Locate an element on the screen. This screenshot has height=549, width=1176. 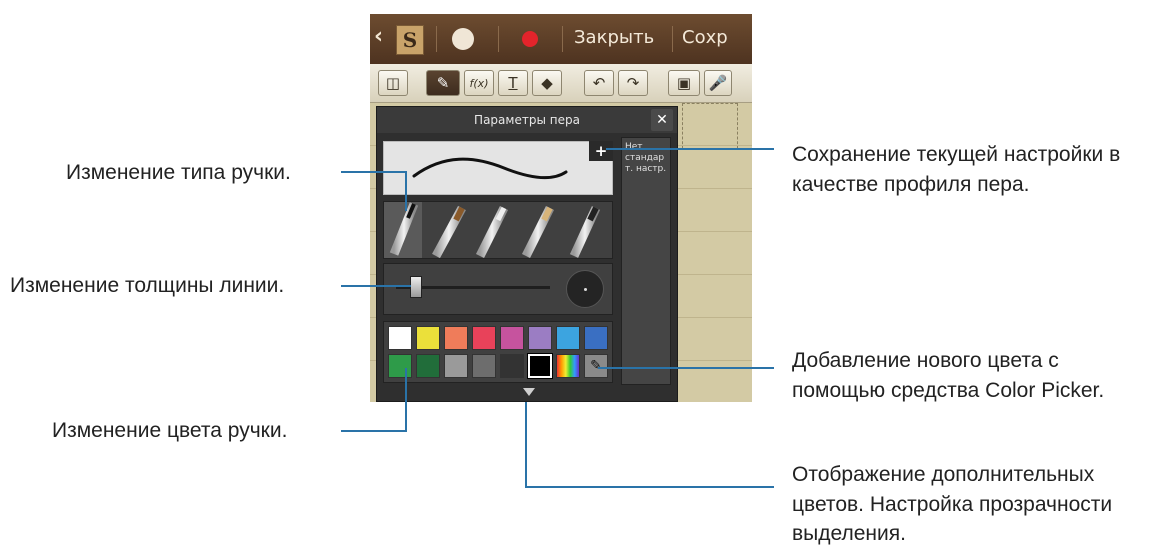
stroke-preview-line is located at coordinates (490, 168).